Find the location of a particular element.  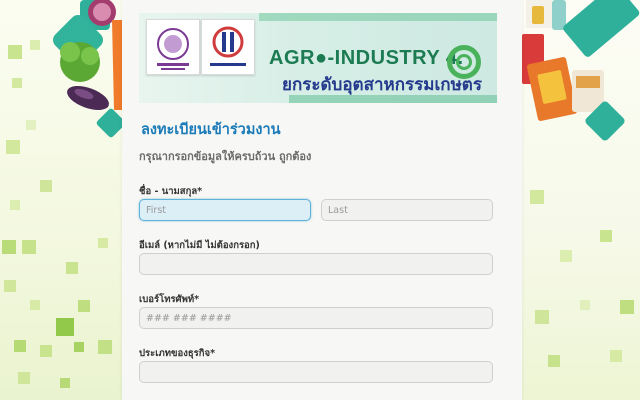

business-type-input is located at coordinates (316, 372).